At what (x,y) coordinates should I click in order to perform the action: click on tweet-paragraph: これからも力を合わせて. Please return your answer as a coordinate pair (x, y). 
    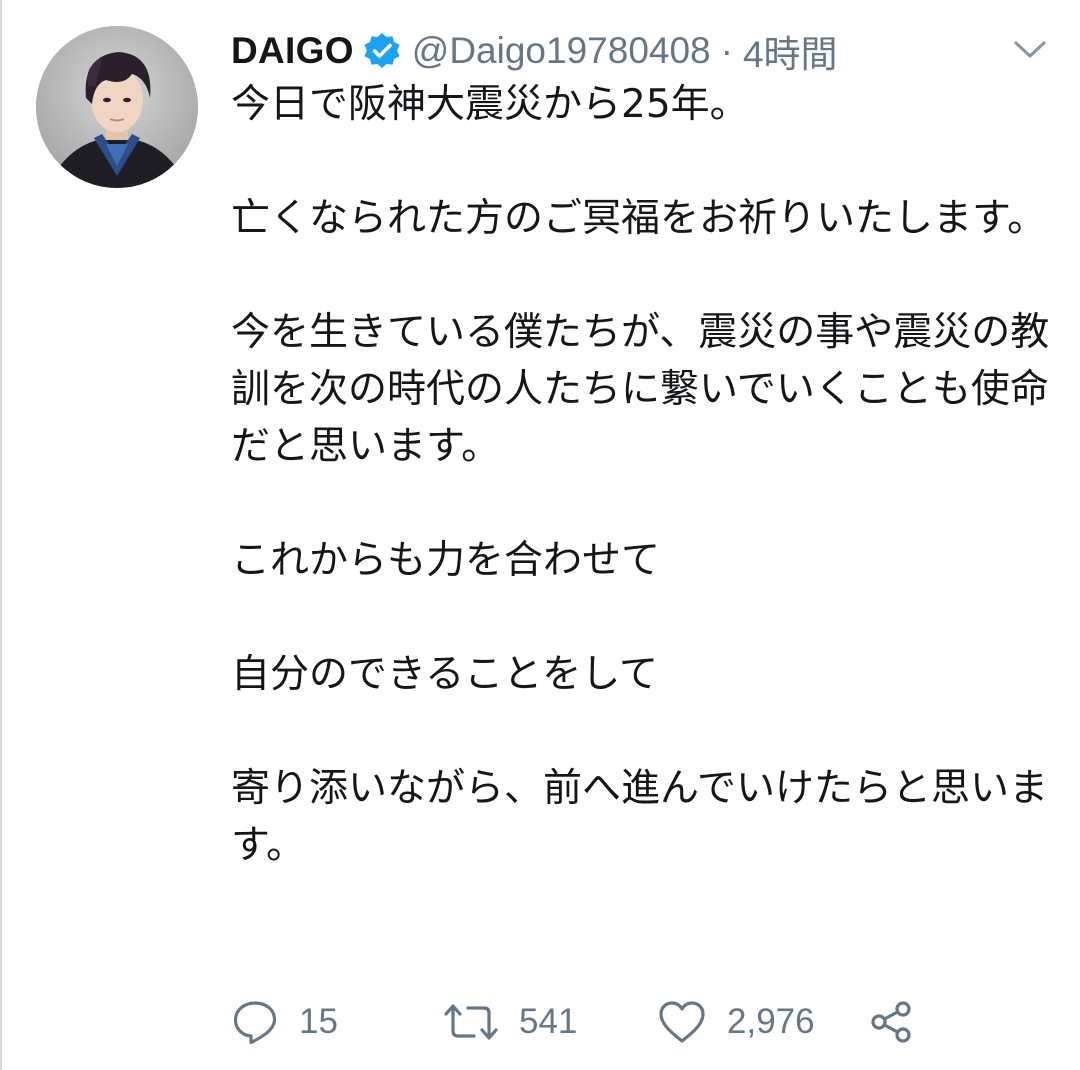
    Looking at the image, I should click on (446, 560).